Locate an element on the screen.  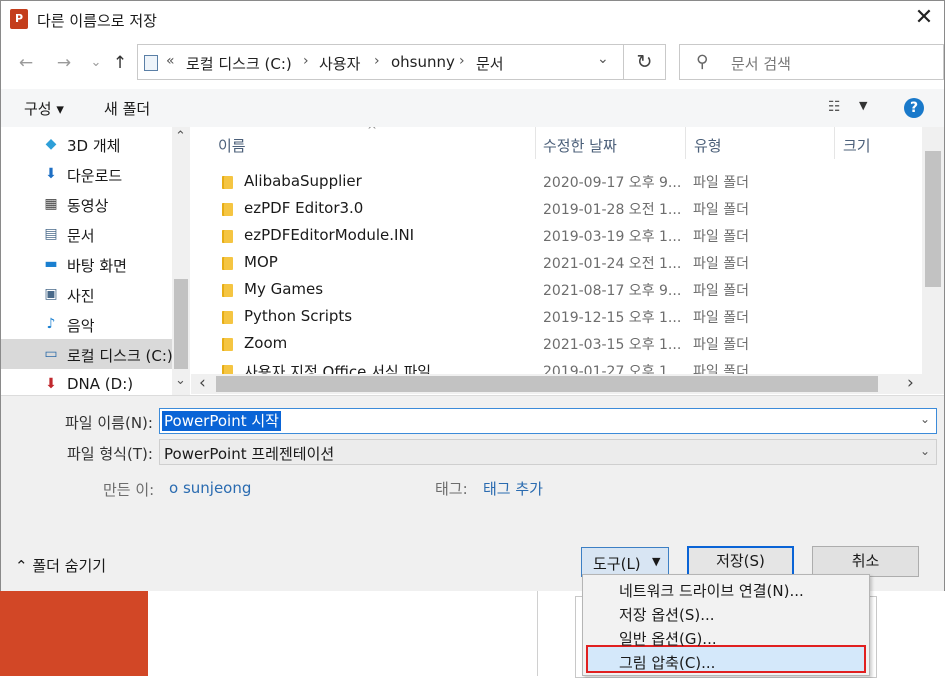
sidebar-item: ▭ 로컬 디스크 (C:) is located at coordinates (88, 354).